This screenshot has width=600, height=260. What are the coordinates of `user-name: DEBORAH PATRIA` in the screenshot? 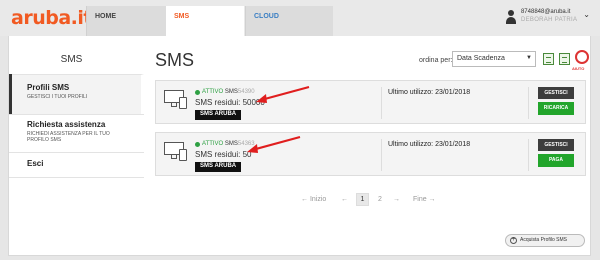 It's located at (549, 20).